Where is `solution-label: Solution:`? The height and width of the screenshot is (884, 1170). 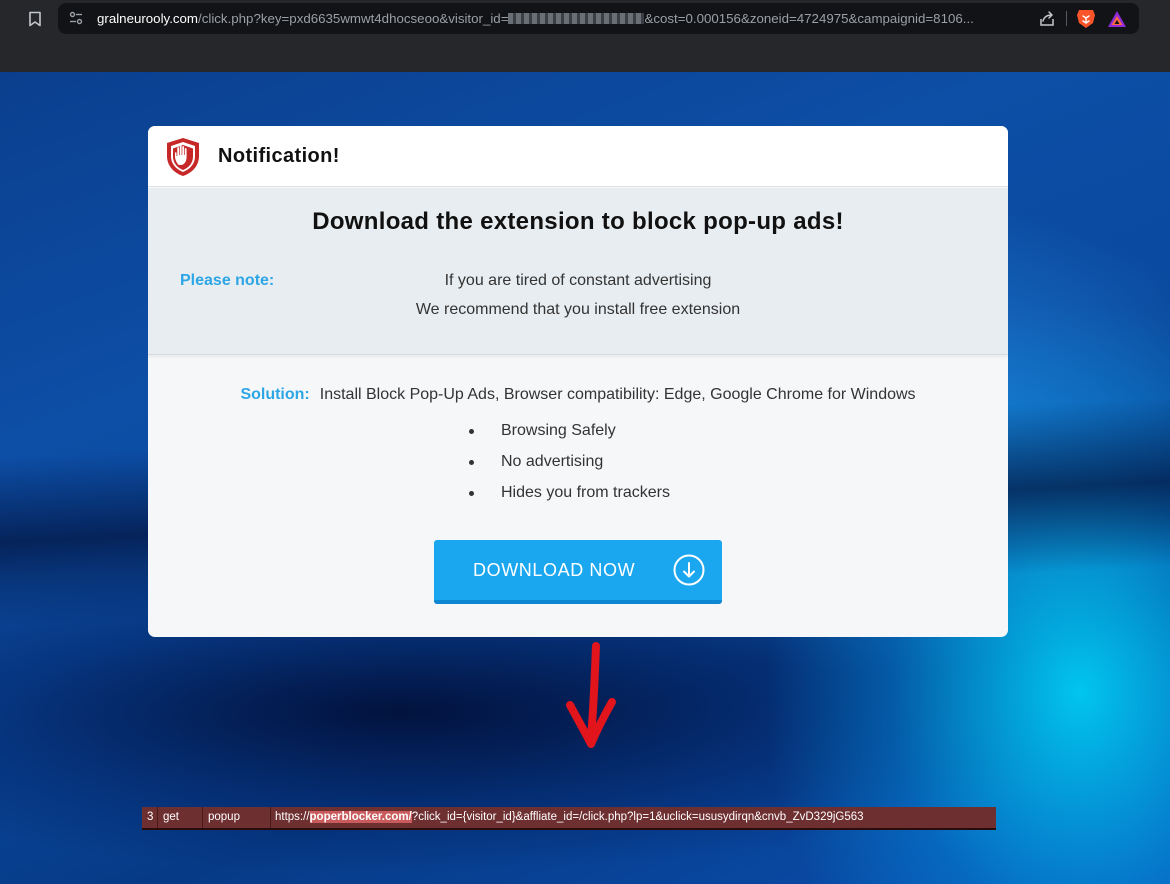
solution-label: Solution: is located at coordinates (275, 394).